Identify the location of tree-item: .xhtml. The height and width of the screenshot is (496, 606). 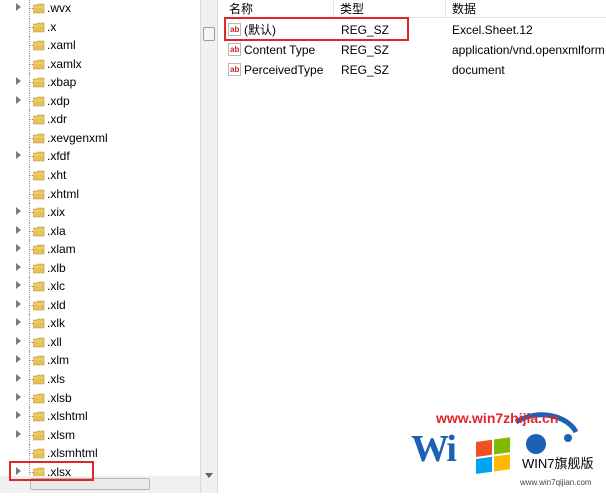
(100, 193).